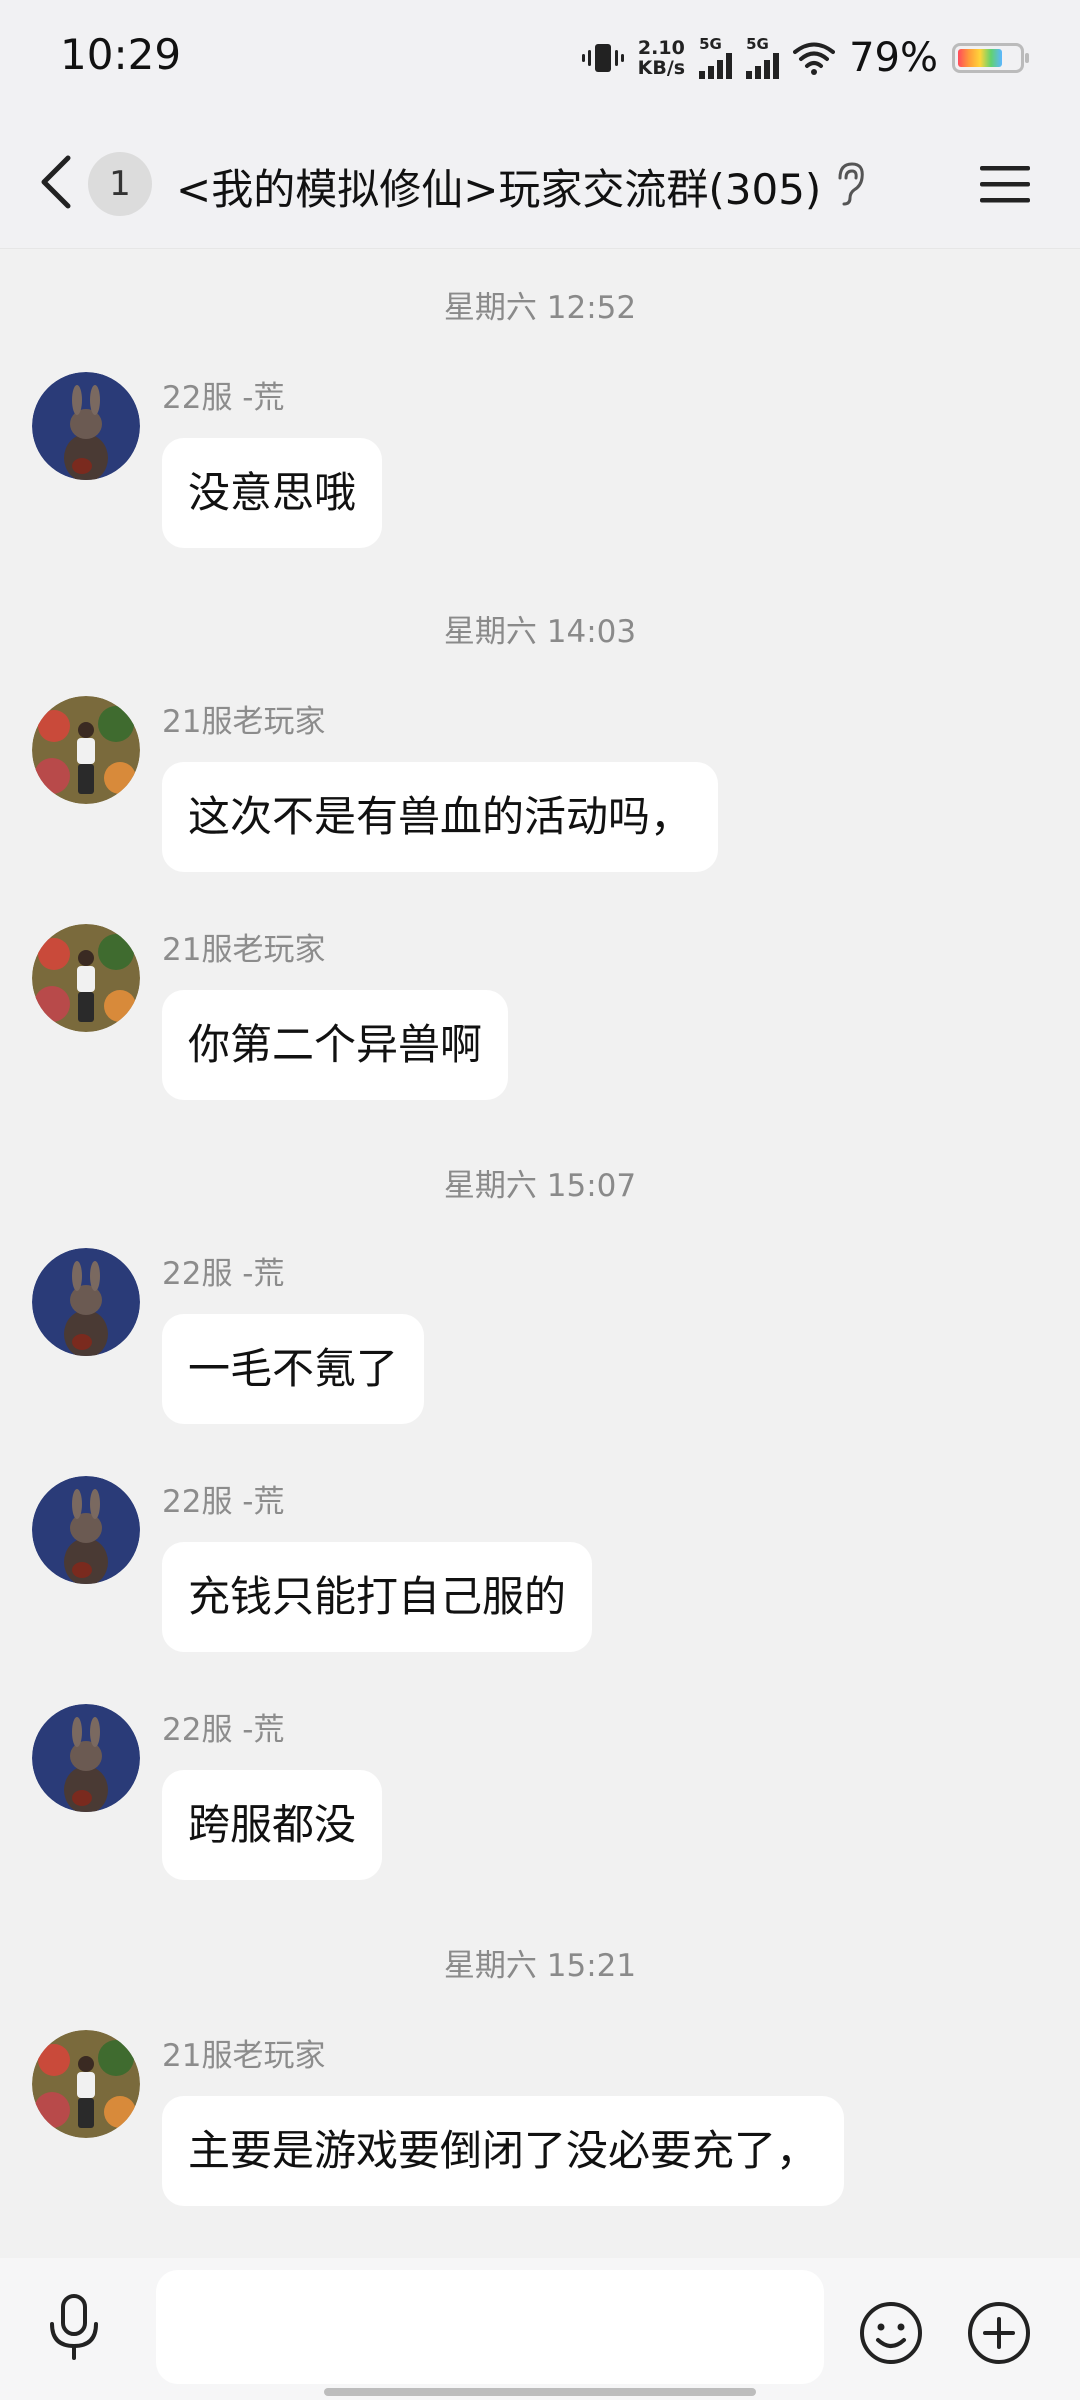 This screenshot has width=1080, height=2400. Describe the element at coordinates (814, 58) in the screenshot. I see `wifi-icon` at that location.